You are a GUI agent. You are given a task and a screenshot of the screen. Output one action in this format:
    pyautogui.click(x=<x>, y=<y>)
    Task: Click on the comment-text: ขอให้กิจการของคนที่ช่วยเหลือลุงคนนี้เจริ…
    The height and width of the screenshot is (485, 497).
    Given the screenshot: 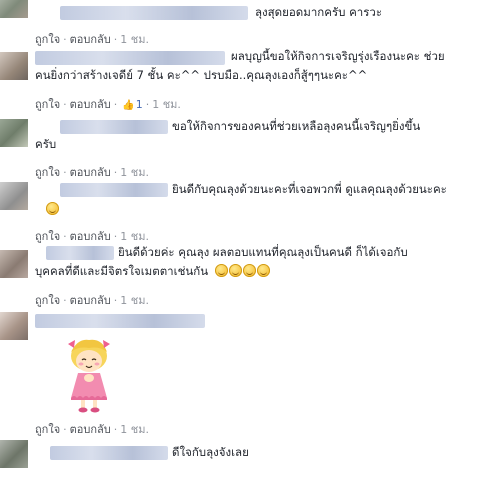 What is the action you would take?
    pyautogui.click(x=296, y=126)
    